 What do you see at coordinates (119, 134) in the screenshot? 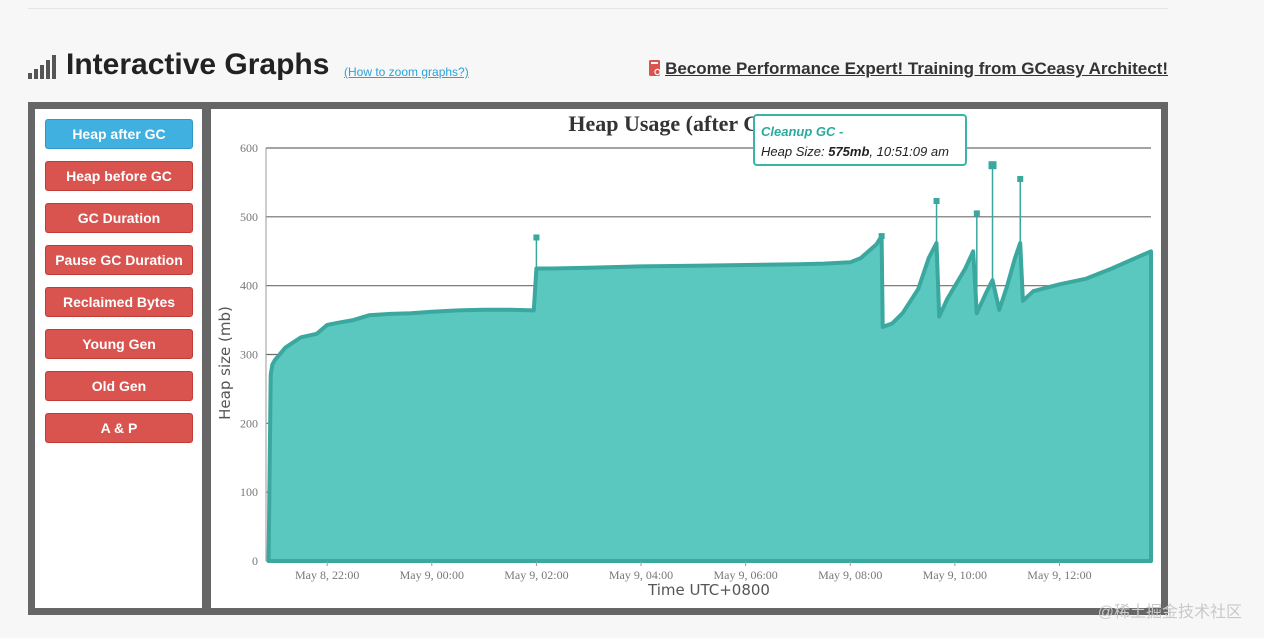
I see `heap-after-gc-button: Heap after GC` at bounding box center [119, 134].